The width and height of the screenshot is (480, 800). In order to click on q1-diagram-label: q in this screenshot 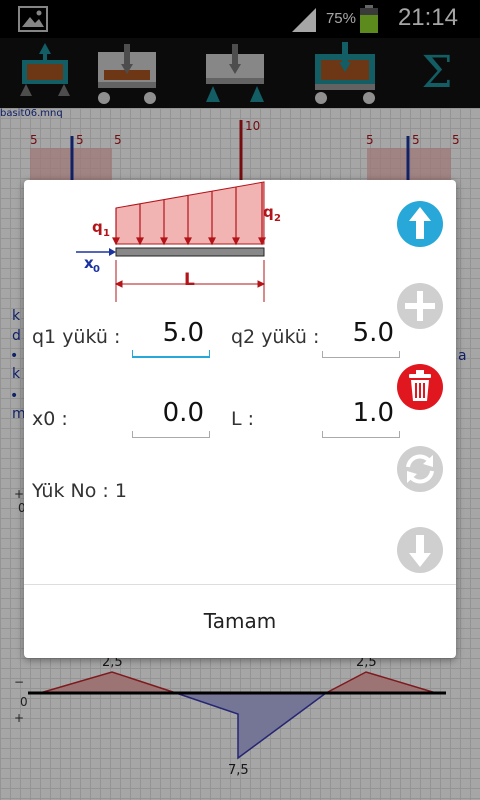, I will do `click(97, 227)`.